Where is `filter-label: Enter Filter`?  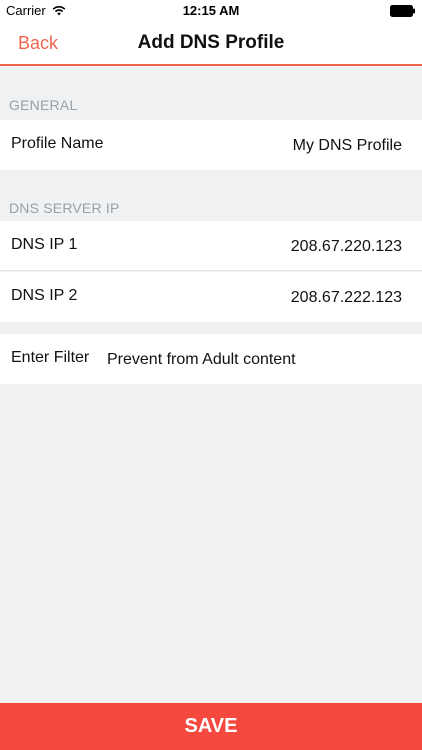 filter-label: Enter Filter is located at coordinates (50, 357).